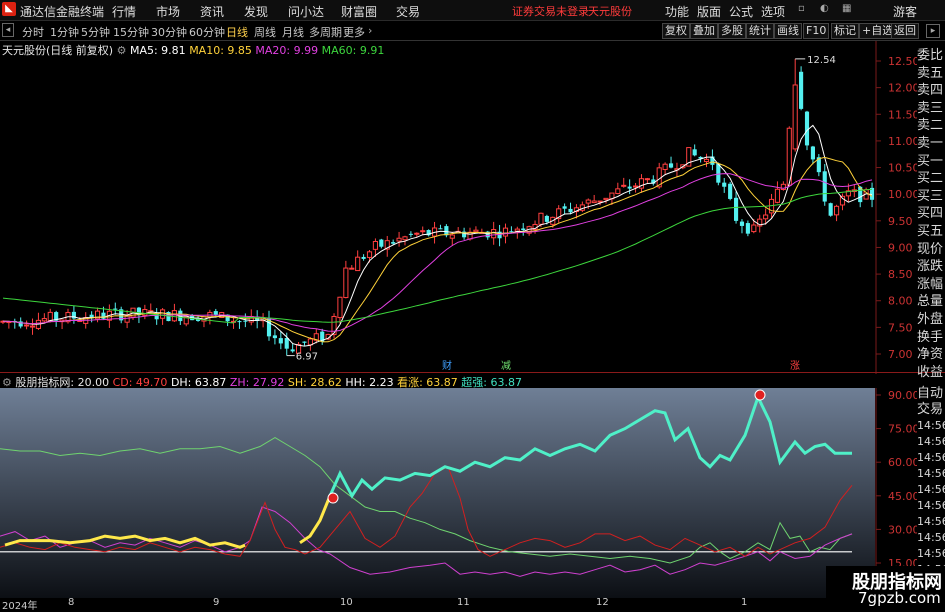  What do you see at coordinates (463, 602) in the screenshot?
I see `time-label-nov: 11` at bounding box center [463, 602].